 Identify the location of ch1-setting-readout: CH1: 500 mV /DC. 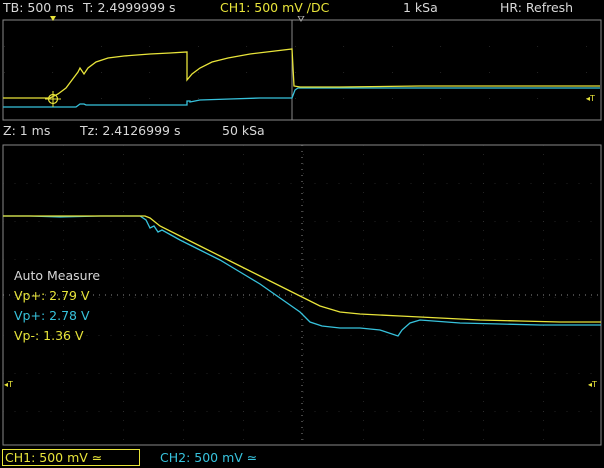
(274, 8).